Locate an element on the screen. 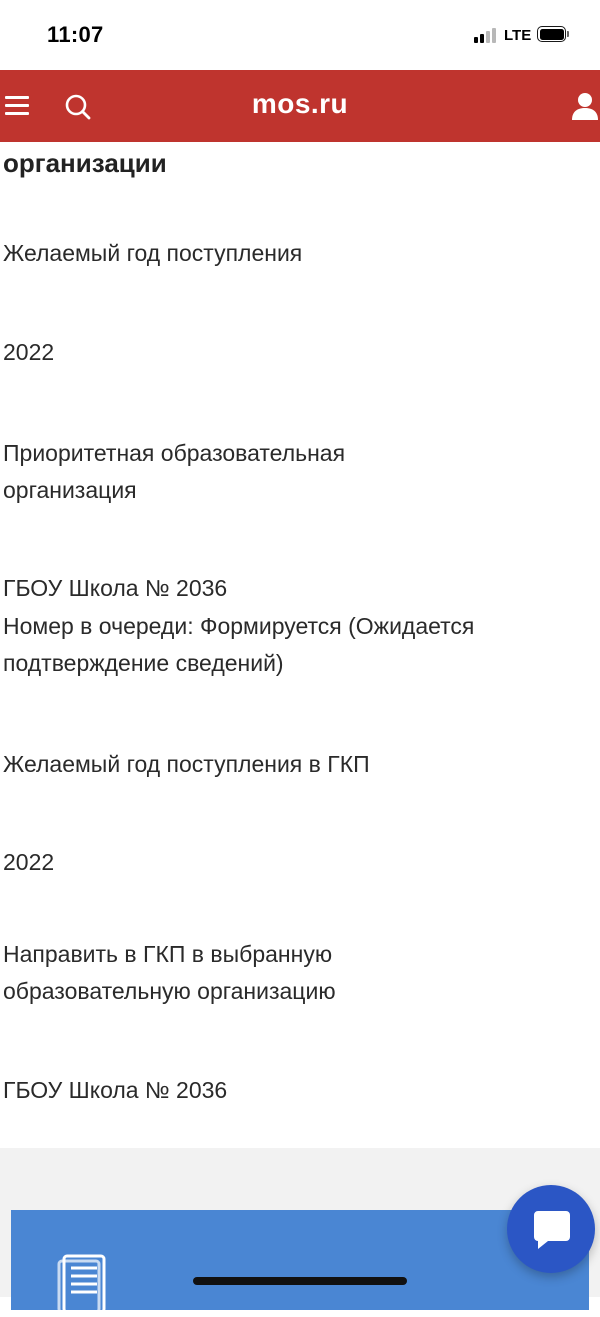  field-label-priority-organization: Приоритетная образовательная организация is located at coordinates (174, 471).